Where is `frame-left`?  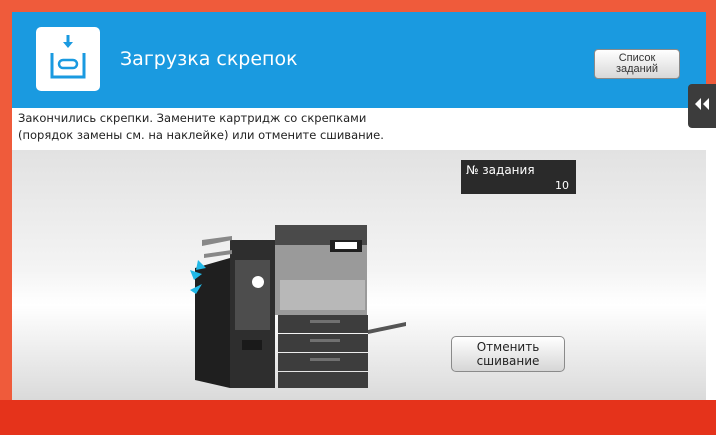 frame-left is located at coordinates (6, 217).